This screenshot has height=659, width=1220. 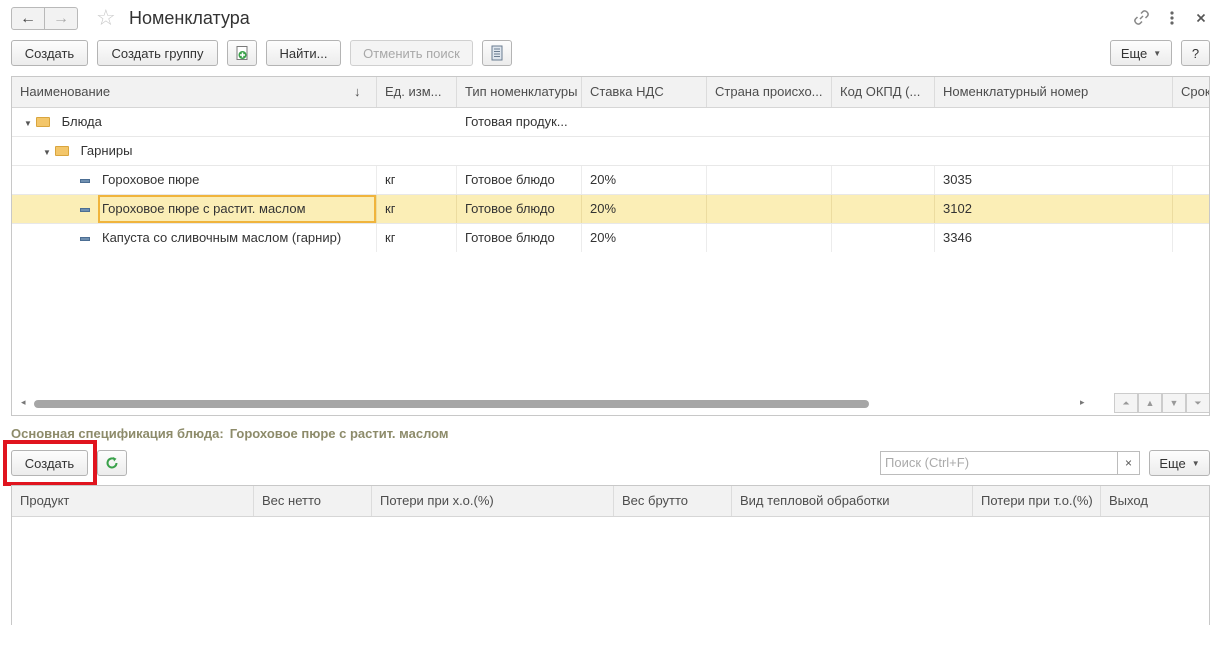 I want to click on cancel-search-button: Отменить поиск, so click(x=411, y=53).